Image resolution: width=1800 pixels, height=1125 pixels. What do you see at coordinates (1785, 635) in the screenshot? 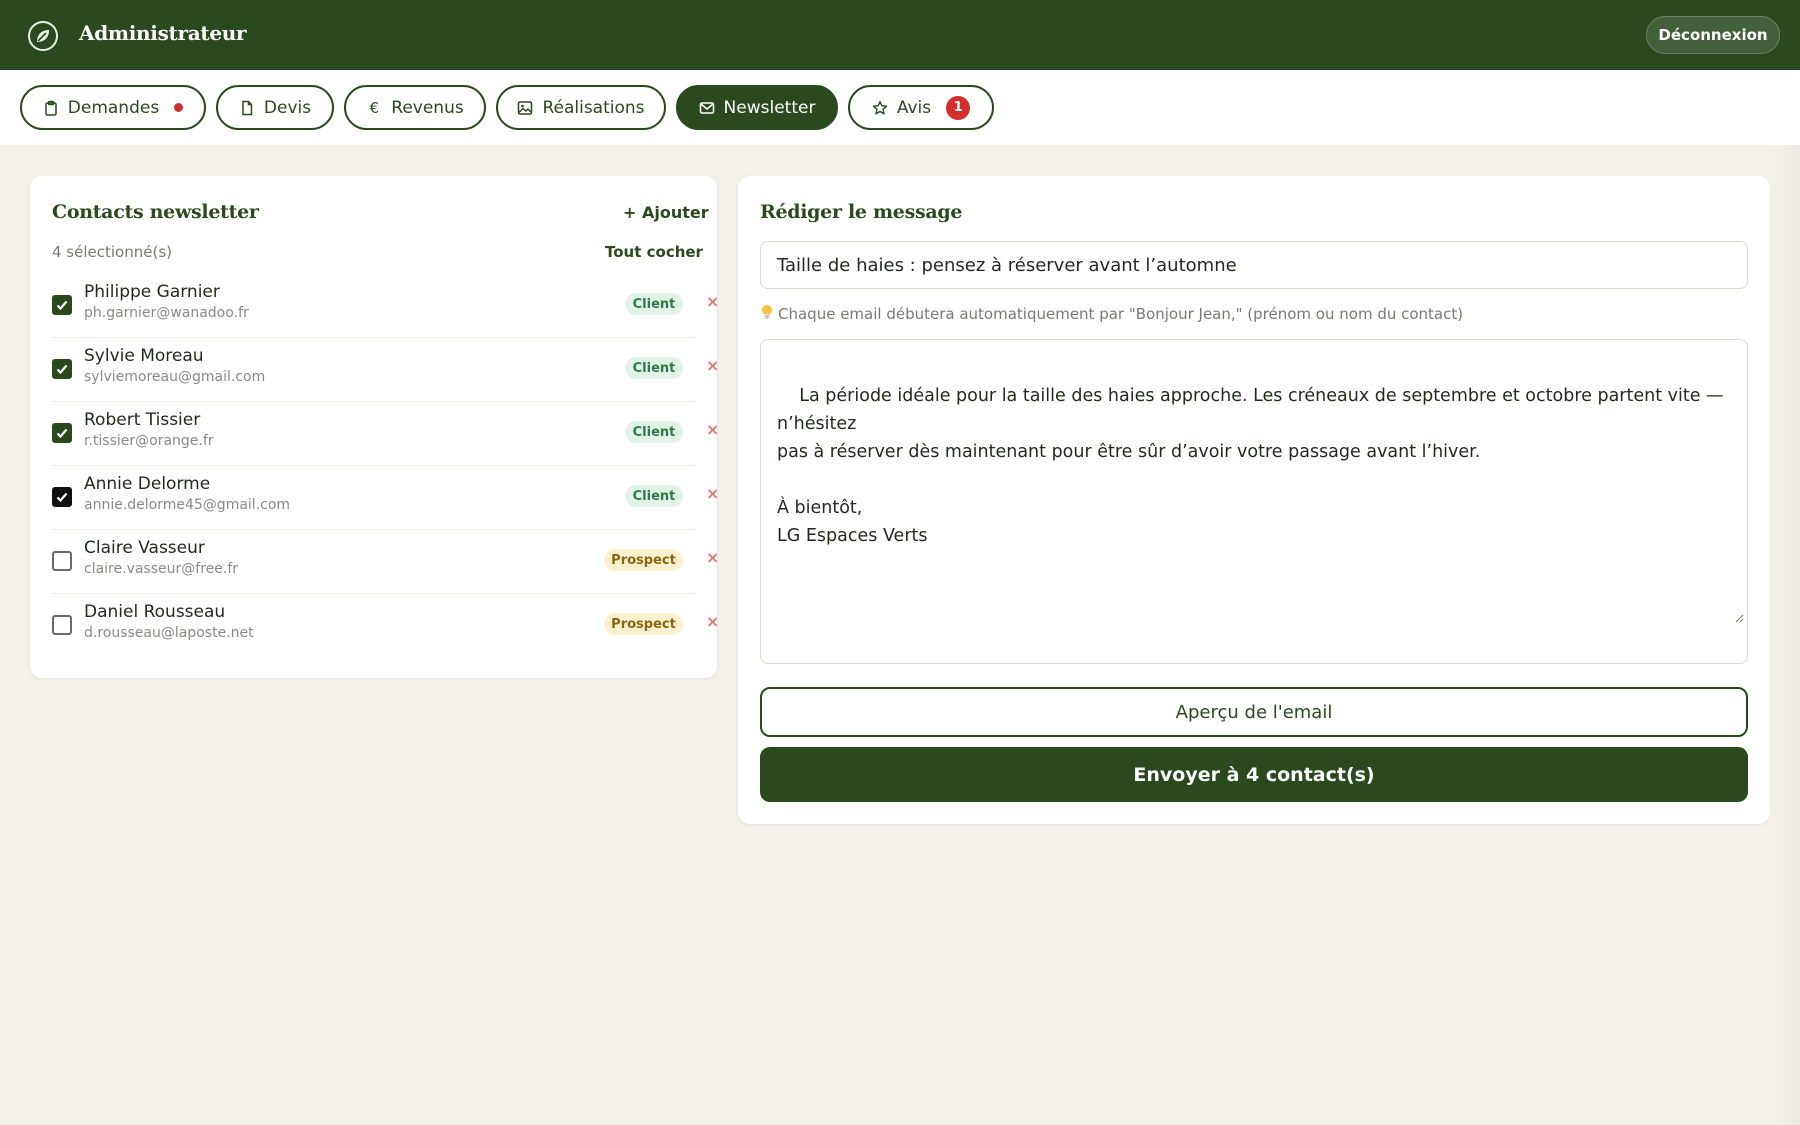
I see `page-edge-shadow` at bounding box center [1785, 635].